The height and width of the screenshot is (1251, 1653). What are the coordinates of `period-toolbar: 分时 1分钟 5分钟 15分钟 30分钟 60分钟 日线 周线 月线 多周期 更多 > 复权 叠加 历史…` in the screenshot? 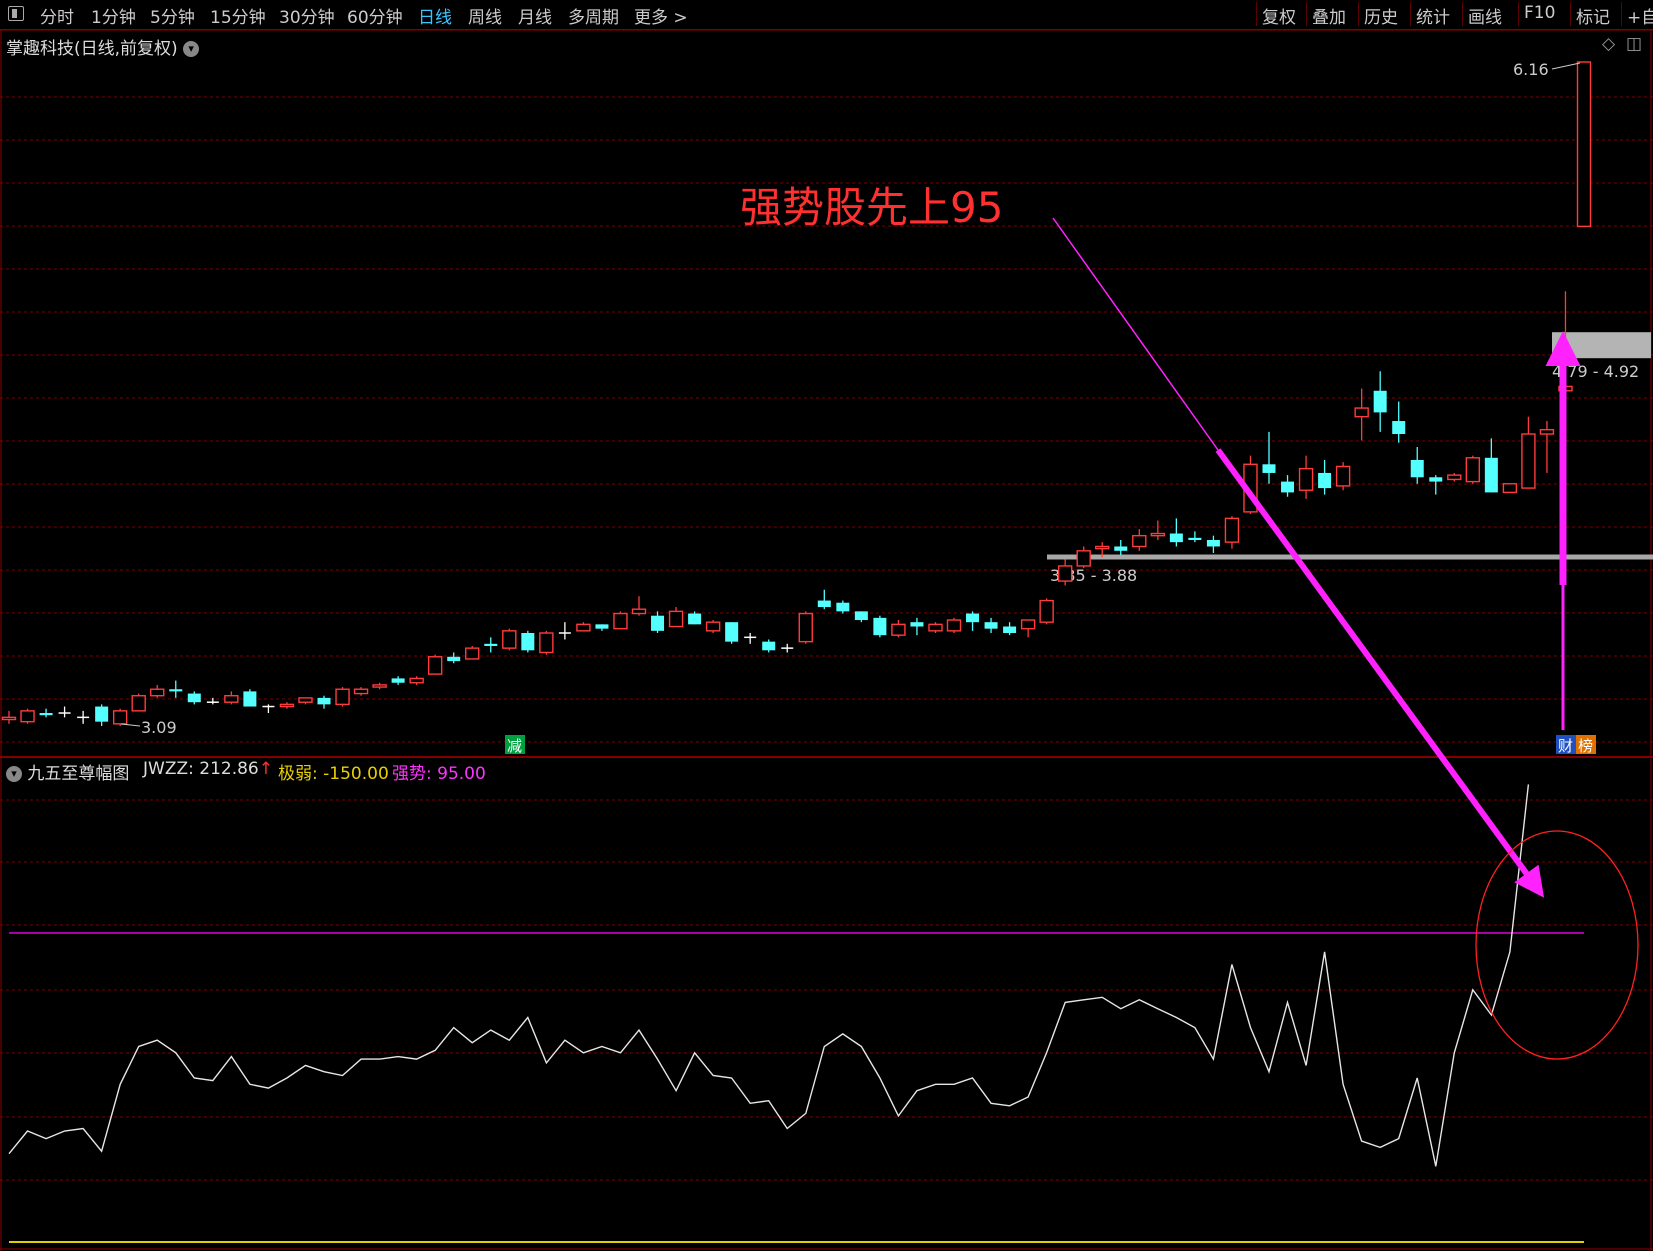 It's located at (826, 15).